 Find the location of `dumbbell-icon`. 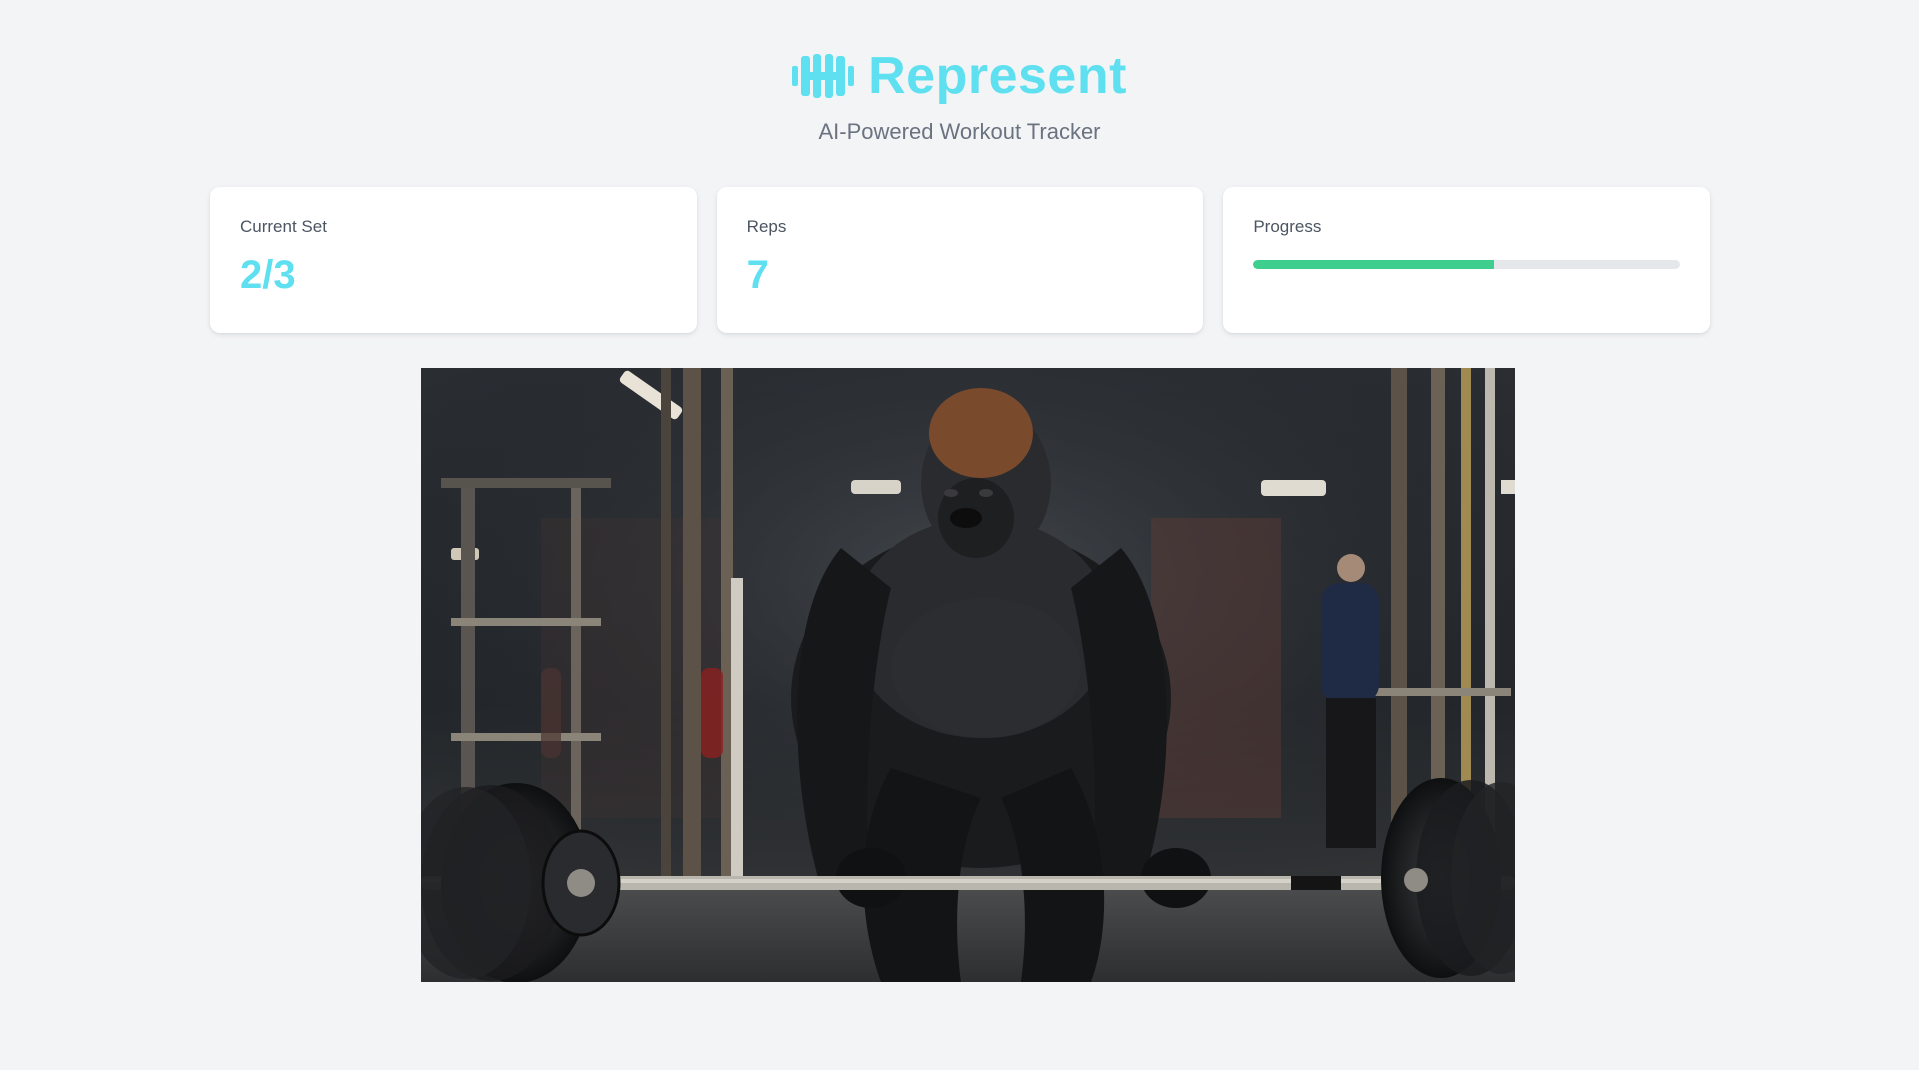

dumbbell-icon is located at coordinates (823, 76).